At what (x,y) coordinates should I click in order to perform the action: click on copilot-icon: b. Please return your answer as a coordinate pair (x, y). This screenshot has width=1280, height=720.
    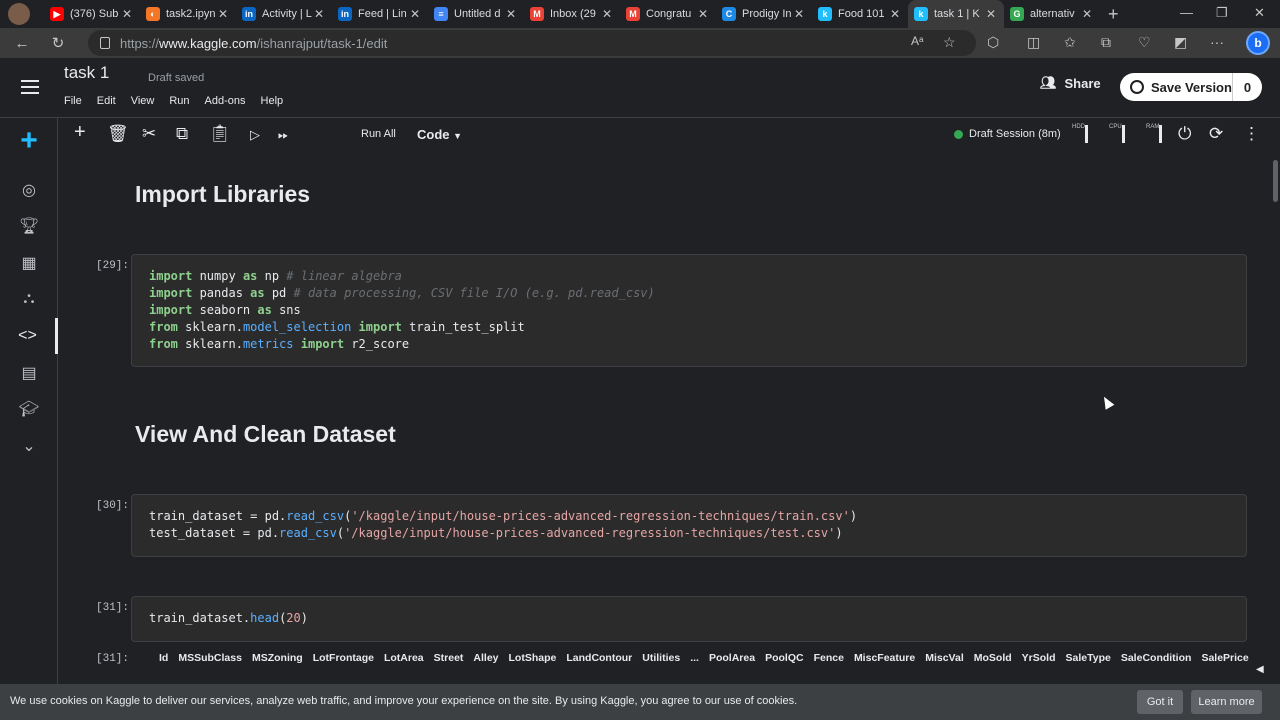
    Looking at the image, I should click on (1258, 43).